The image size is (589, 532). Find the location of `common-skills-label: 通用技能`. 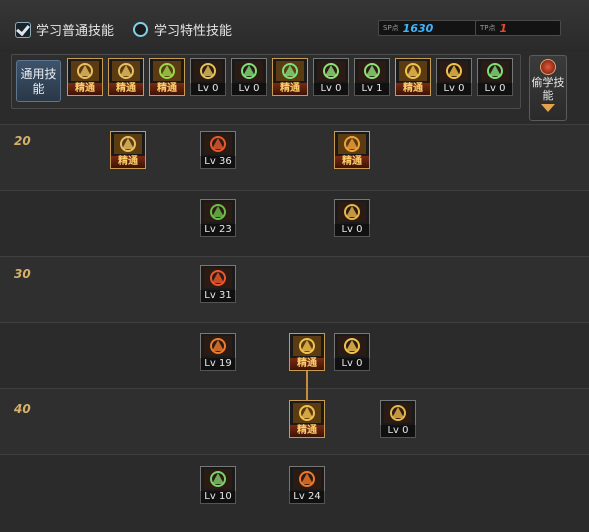

common-skills-label: 通用技能 is located at coordinates (38, 81).